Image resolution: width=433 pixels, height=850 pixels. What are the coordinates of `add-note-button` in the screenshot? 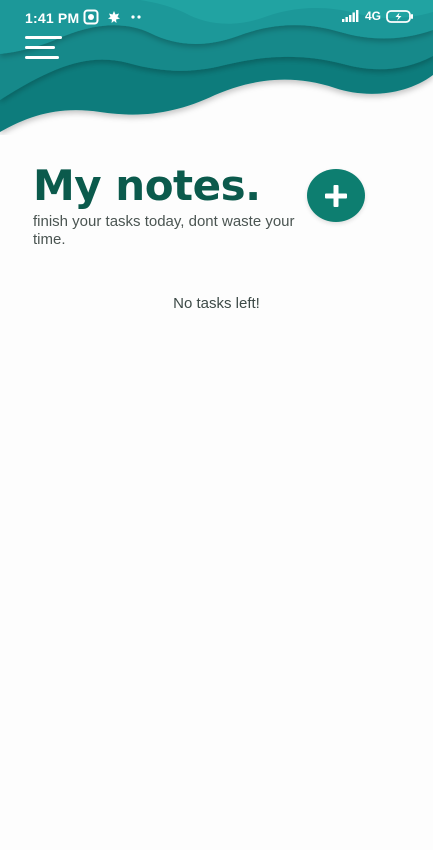 It's located at (336, 195).